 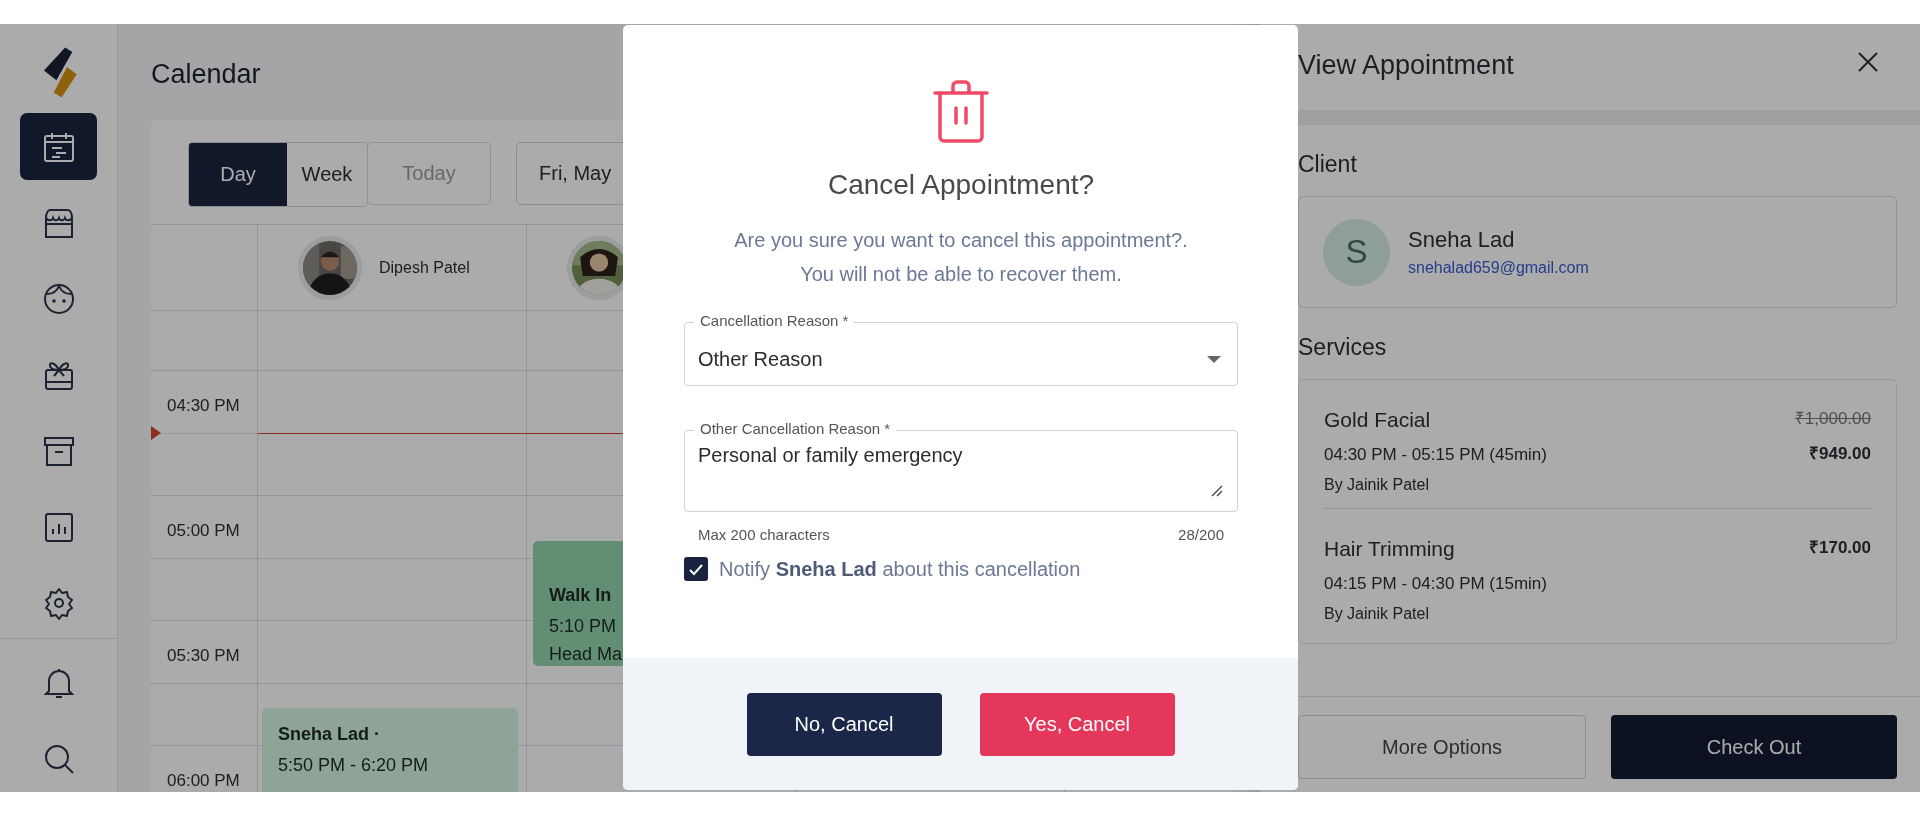 What do you see at coordinates (1754, 747) in the screenshot?
I see `check-out-button: Check Out` at bounding box center [1754, 747].